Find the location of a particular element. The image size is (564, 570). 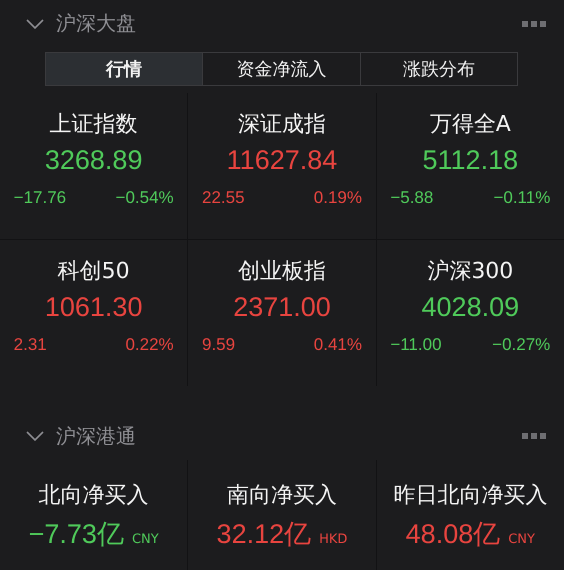

index-card: 深证成指 11627.84 22.55 0.19% is located at coordinates (282, 165).